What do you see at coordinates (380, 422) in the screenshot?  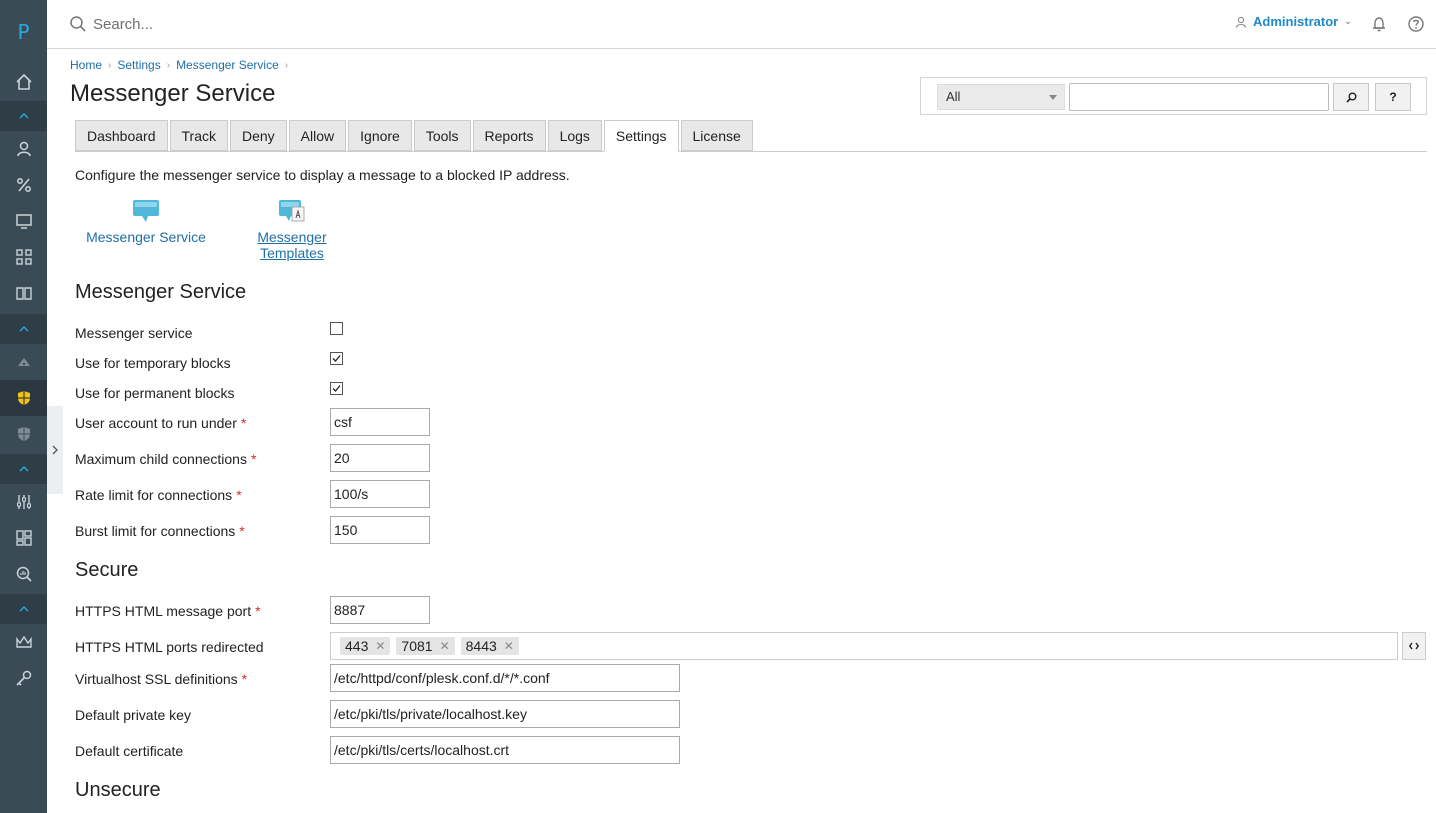 I see `user-account-input: csf` at bounding box center [380, 422].